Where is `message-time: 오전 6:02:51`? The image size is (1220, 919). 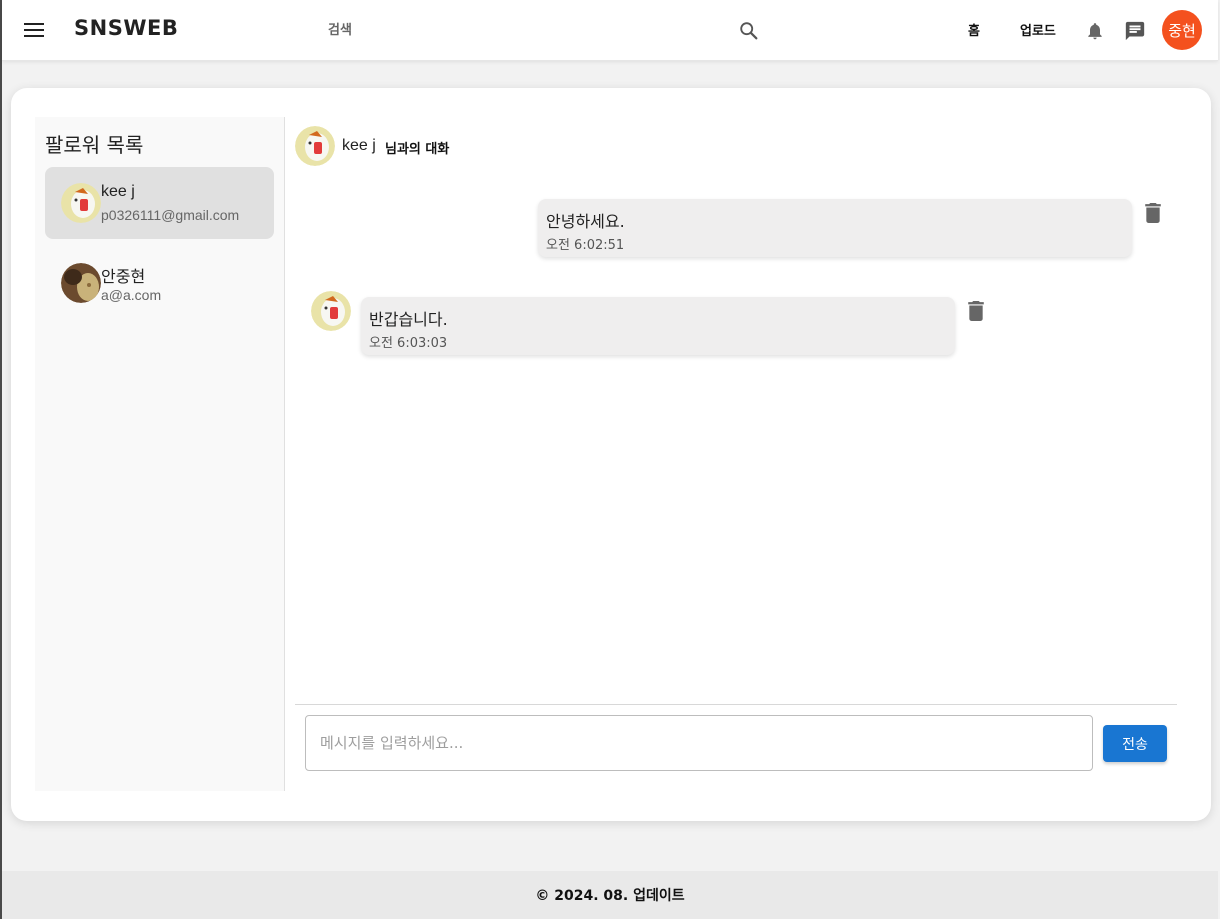 message-time: 오전 6:02:51 is located at coordinates (585, 245).